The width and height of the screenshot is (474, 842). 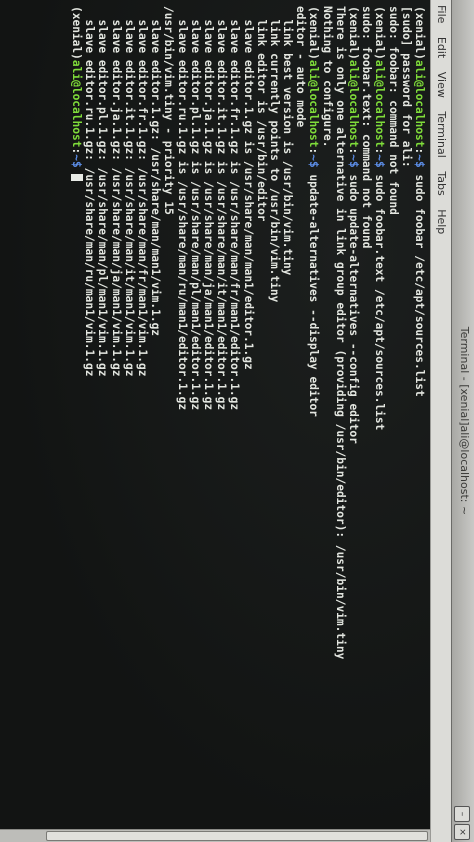 What do you see at coordinates (366, 424) in the screenshot?
I see `output-line: sudo: foobar.text: command not found` at bounding box center [366, 424].